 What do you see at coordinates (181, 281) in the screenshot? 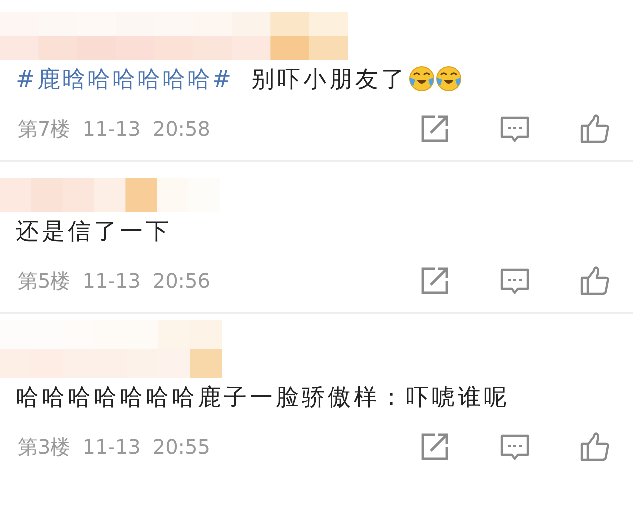
I see `comment-time: 20:56` at bounding box center [181, 281].